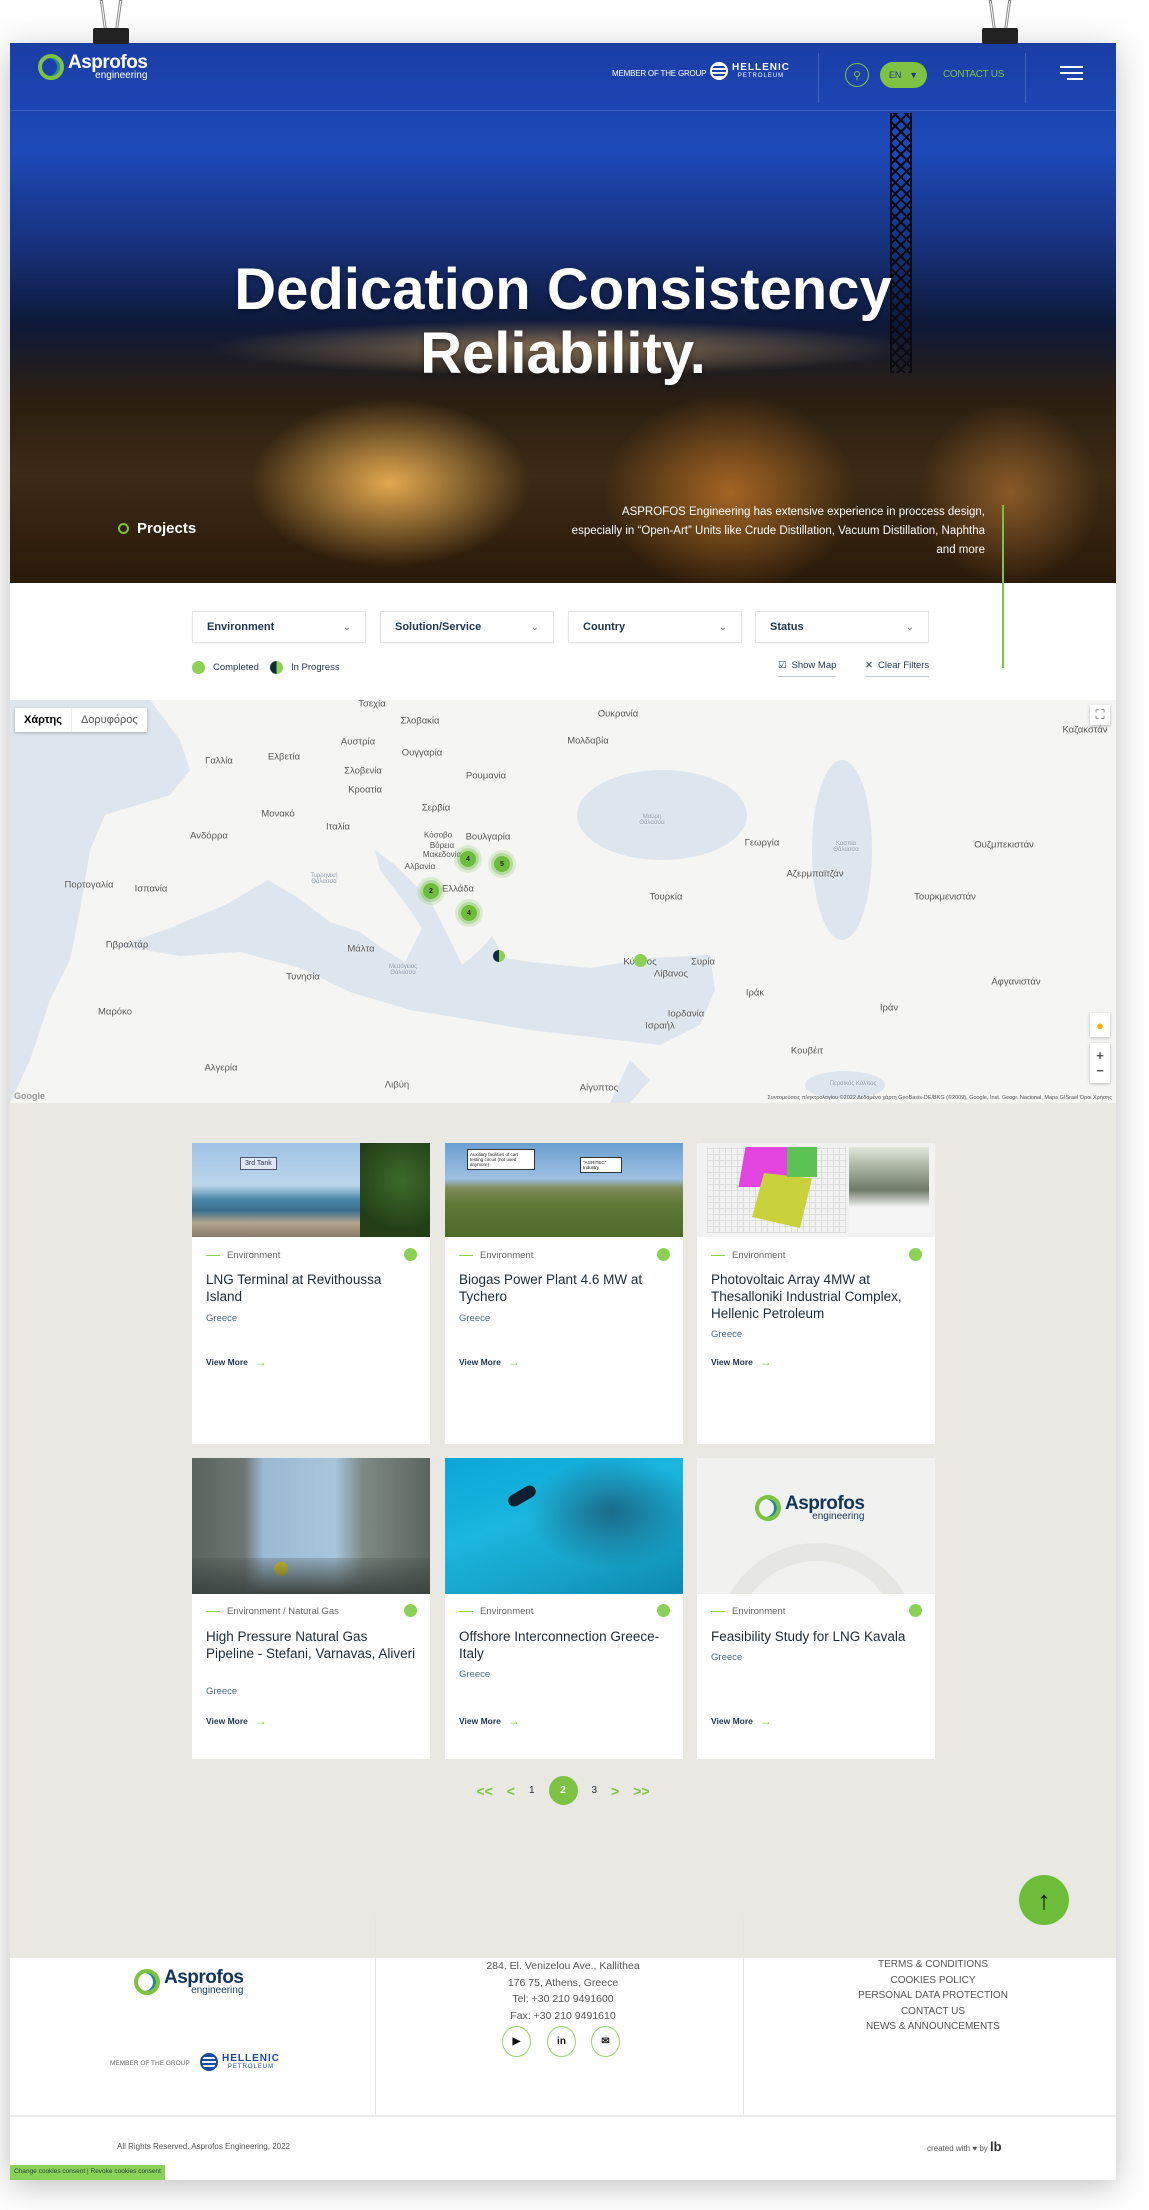 The height and width of the screenshot is (2210, 1149). What do you see at coordinates (511, 1791) in the screenshot?
I see `prev-page-button: <` at bounding box center [511, 1791].